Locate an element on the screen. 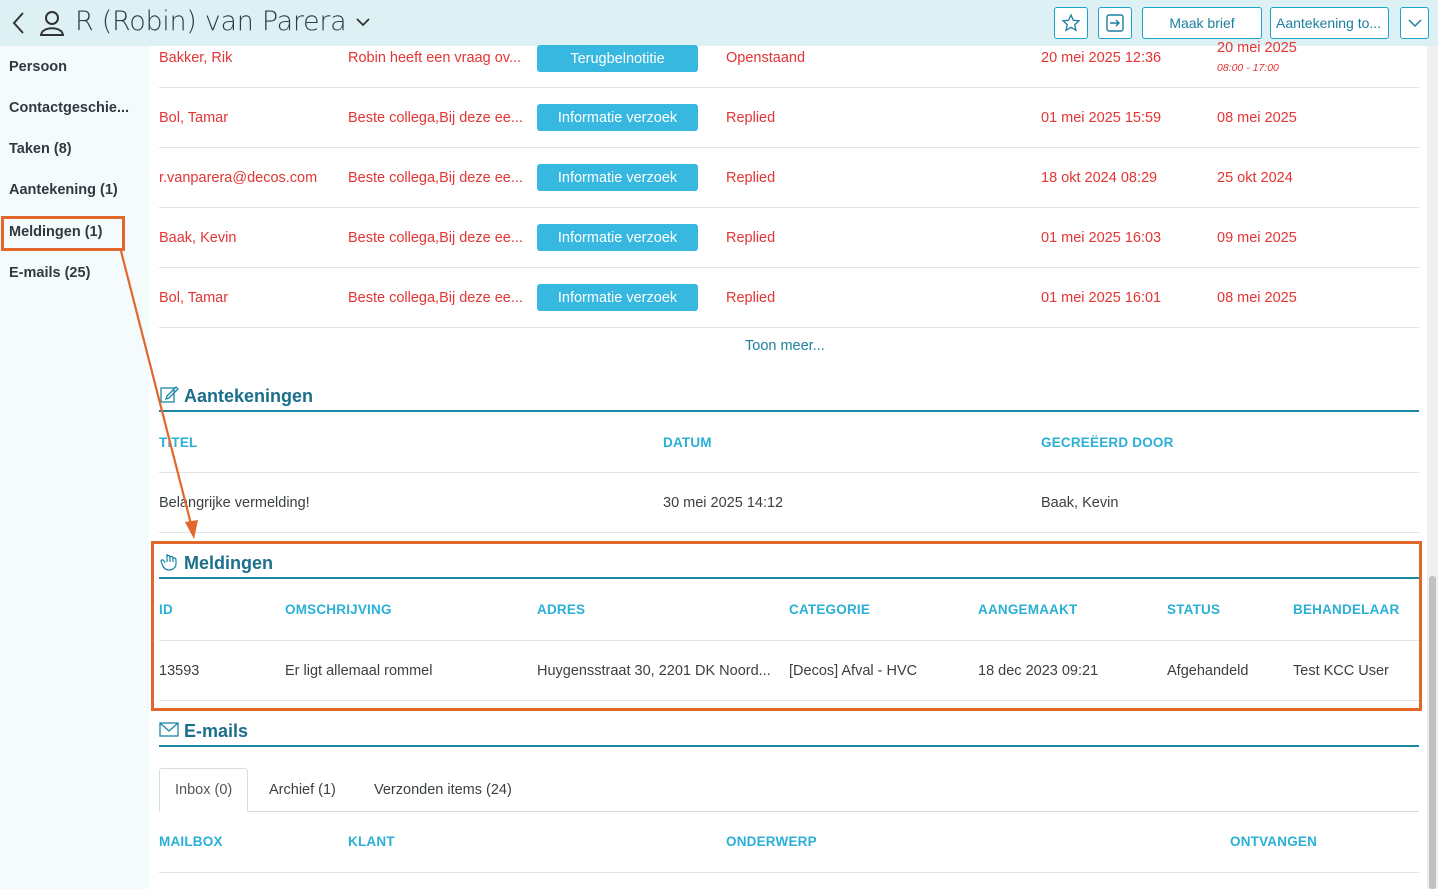 The width and height of the screenshot is (1438, 889). task-due: 09 mei 2025 is located at coordinates (1257, 238).